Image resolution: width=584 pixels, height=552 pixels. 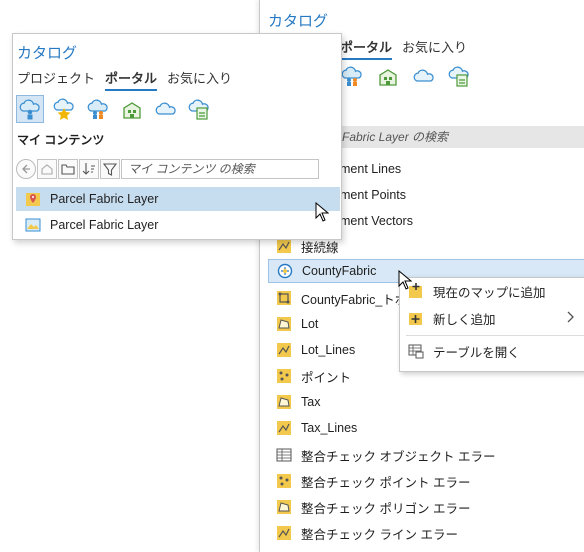 I want to click on list-item: 整合チェック ポリゴン エラー, so click(x=430, y=507).